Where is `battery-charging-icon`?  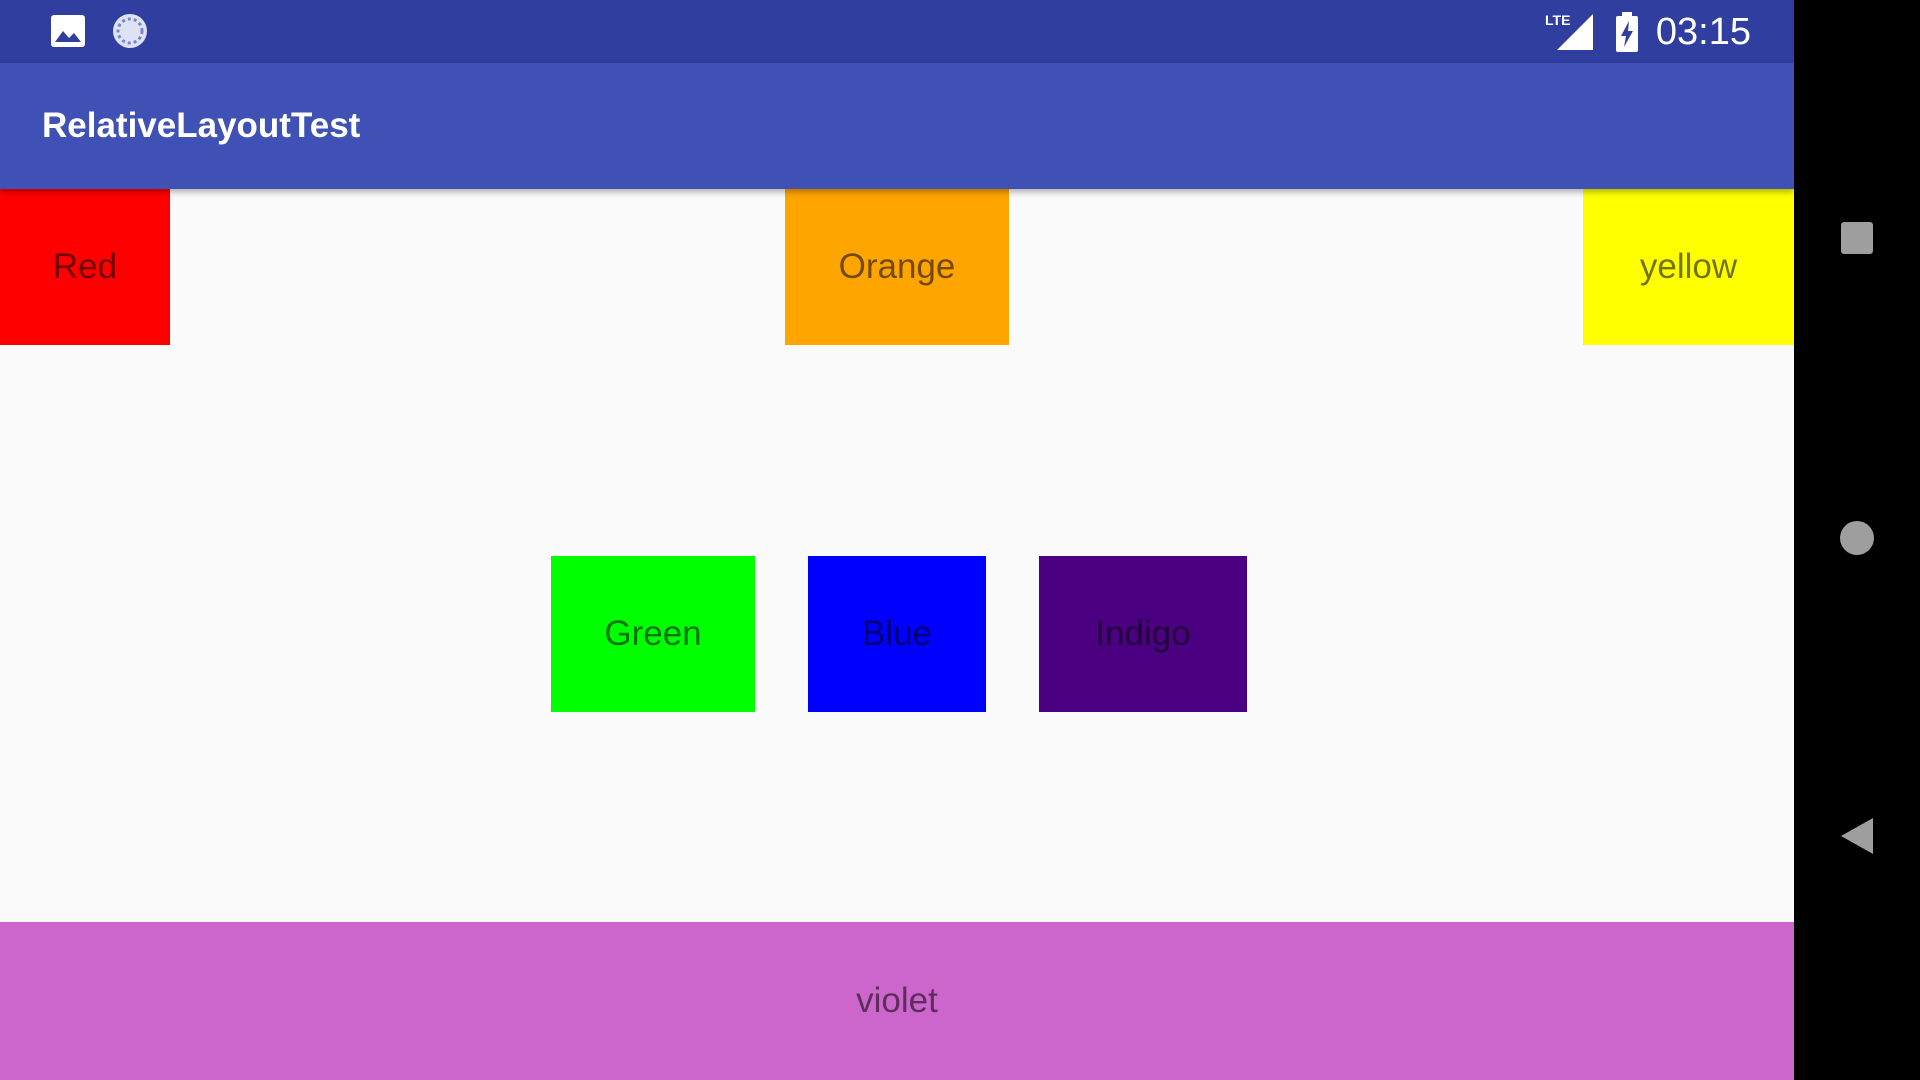 battery-charging-icon is located at coordinates (1627, 34).